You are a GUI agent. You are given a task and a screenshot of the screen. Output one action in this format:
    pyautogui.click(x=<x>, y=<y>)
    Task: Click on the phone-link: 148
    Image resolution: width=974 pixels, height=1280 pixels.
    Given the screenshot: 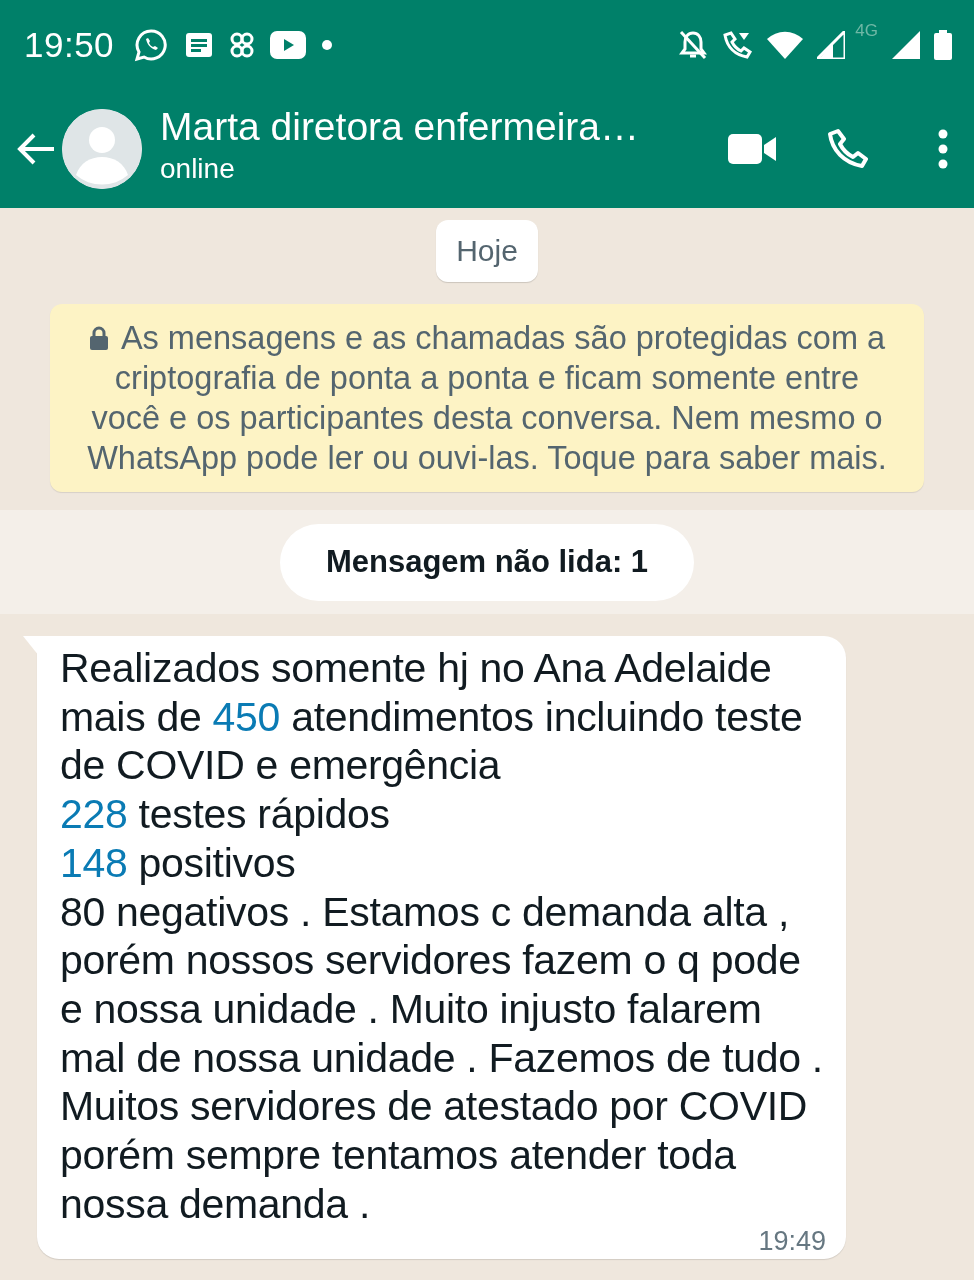 What is the action you would take?
    pyautogui.click(x=94, y=862)
    